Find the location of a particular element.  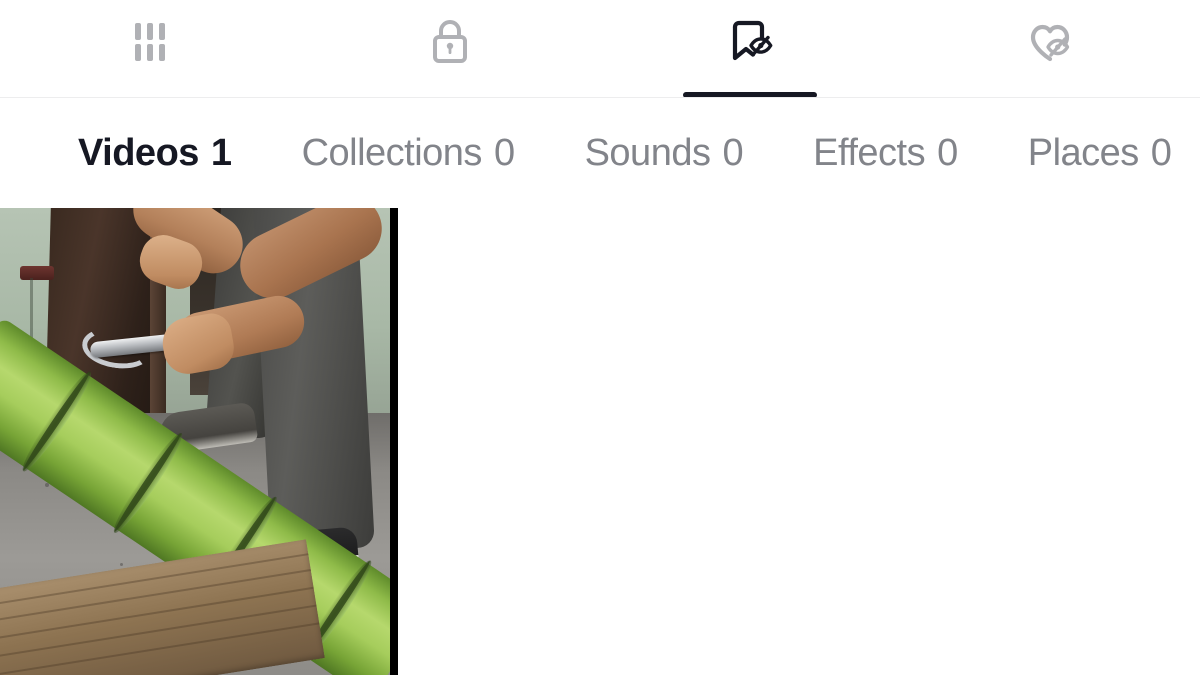

subtab-label: Effects is located at coordinates (869, 152).